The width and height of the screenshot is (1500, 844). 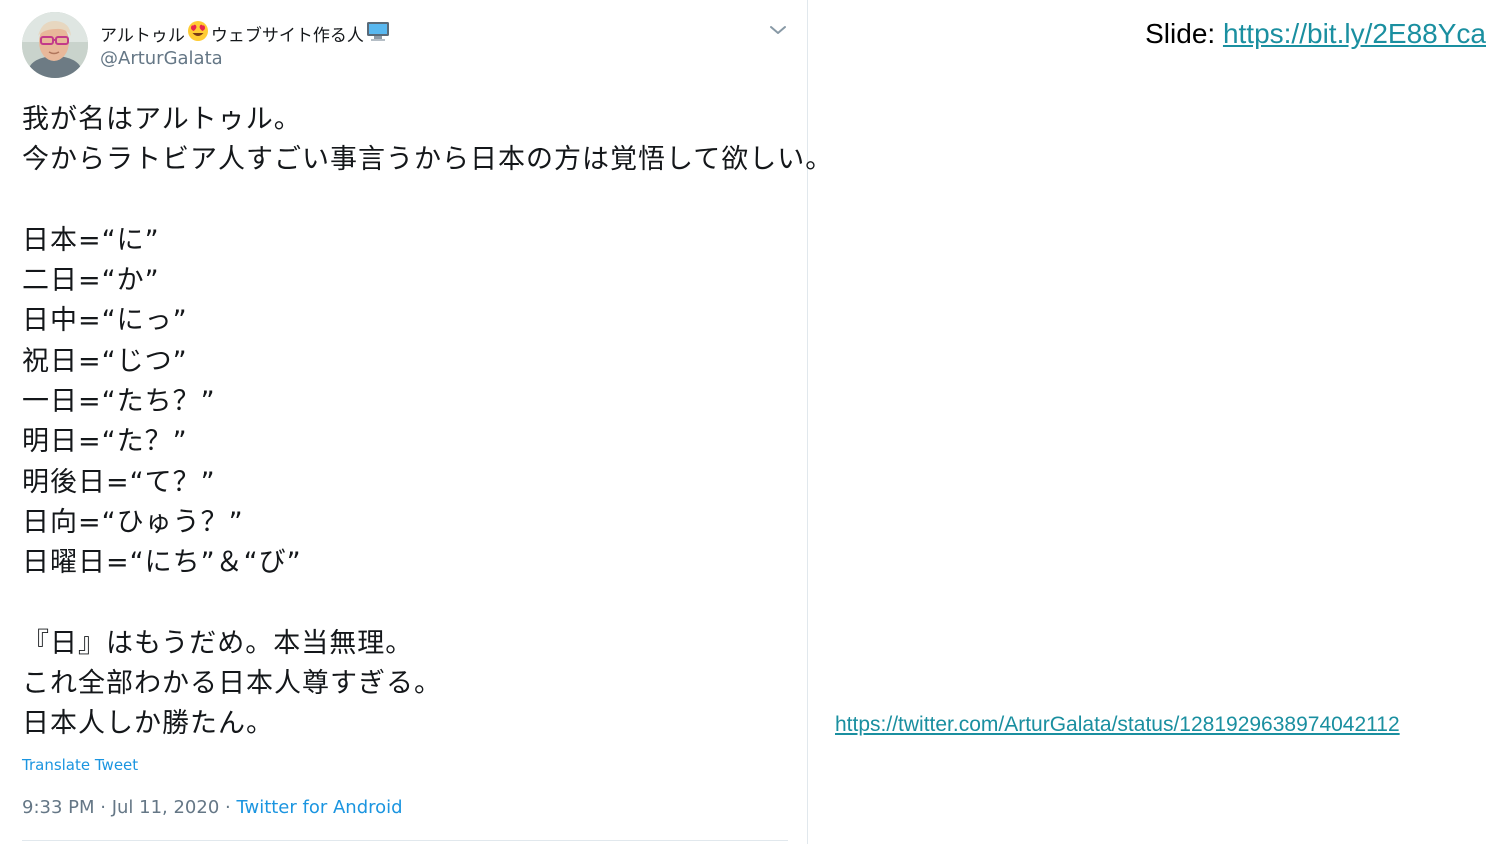 I want to click on avatar, so click(x=55, y=45).